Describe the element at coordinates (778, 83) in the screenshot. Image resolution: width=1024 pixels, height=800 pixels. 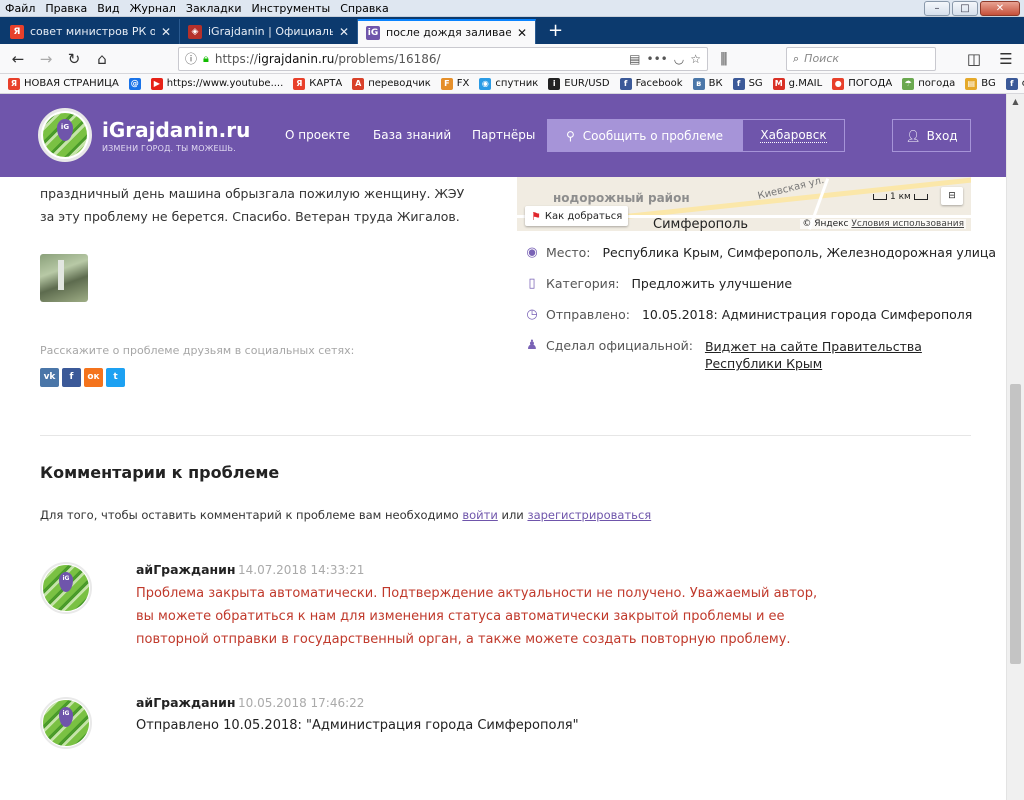
I see `gmail-icon: M` at that location.